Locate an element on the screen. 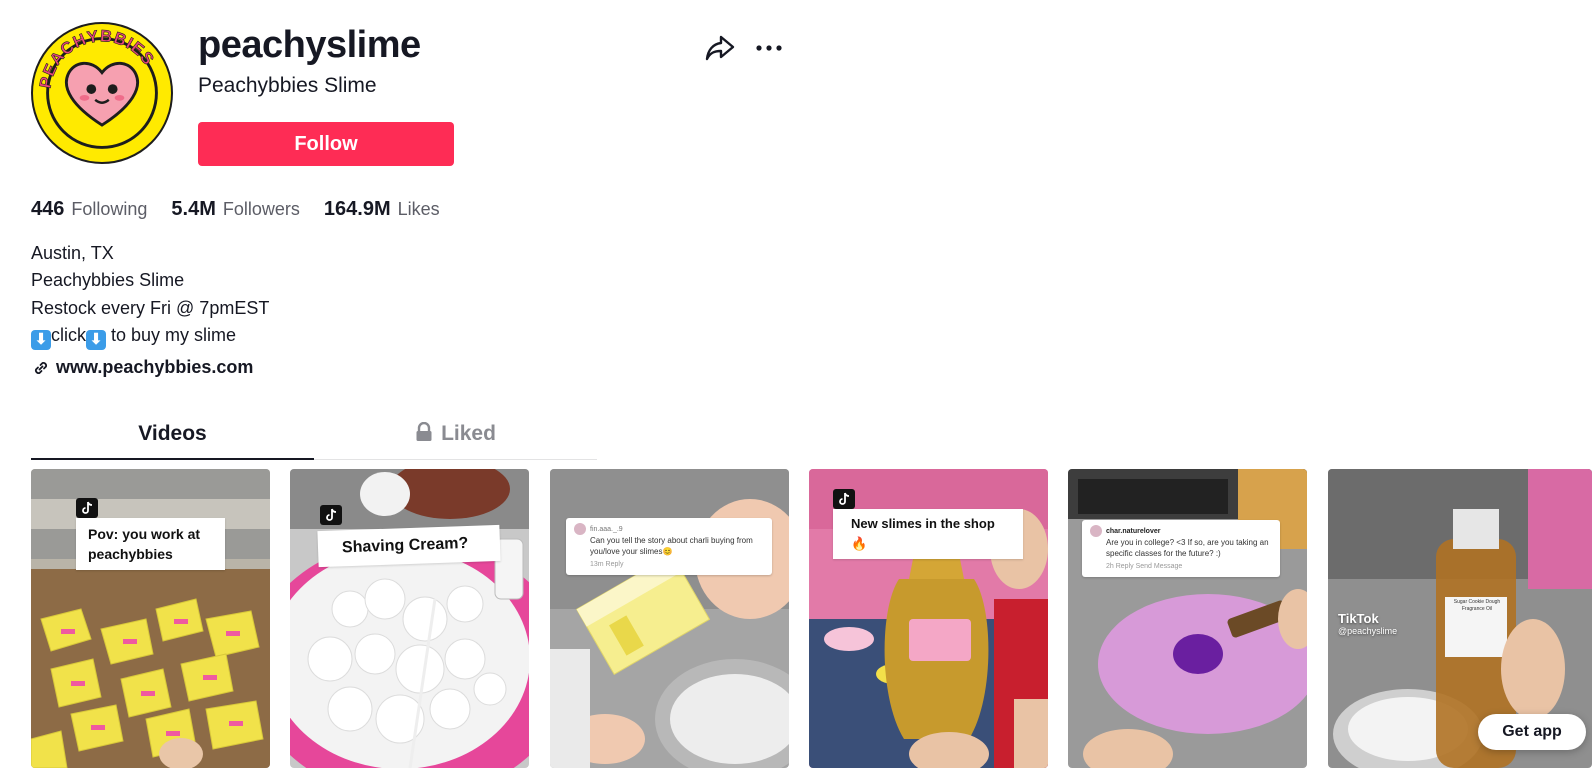 Image resolution: width=1592 pixels, height=768 pixels. video-card: Shaving Cream? is located at coordinates (409, 618).